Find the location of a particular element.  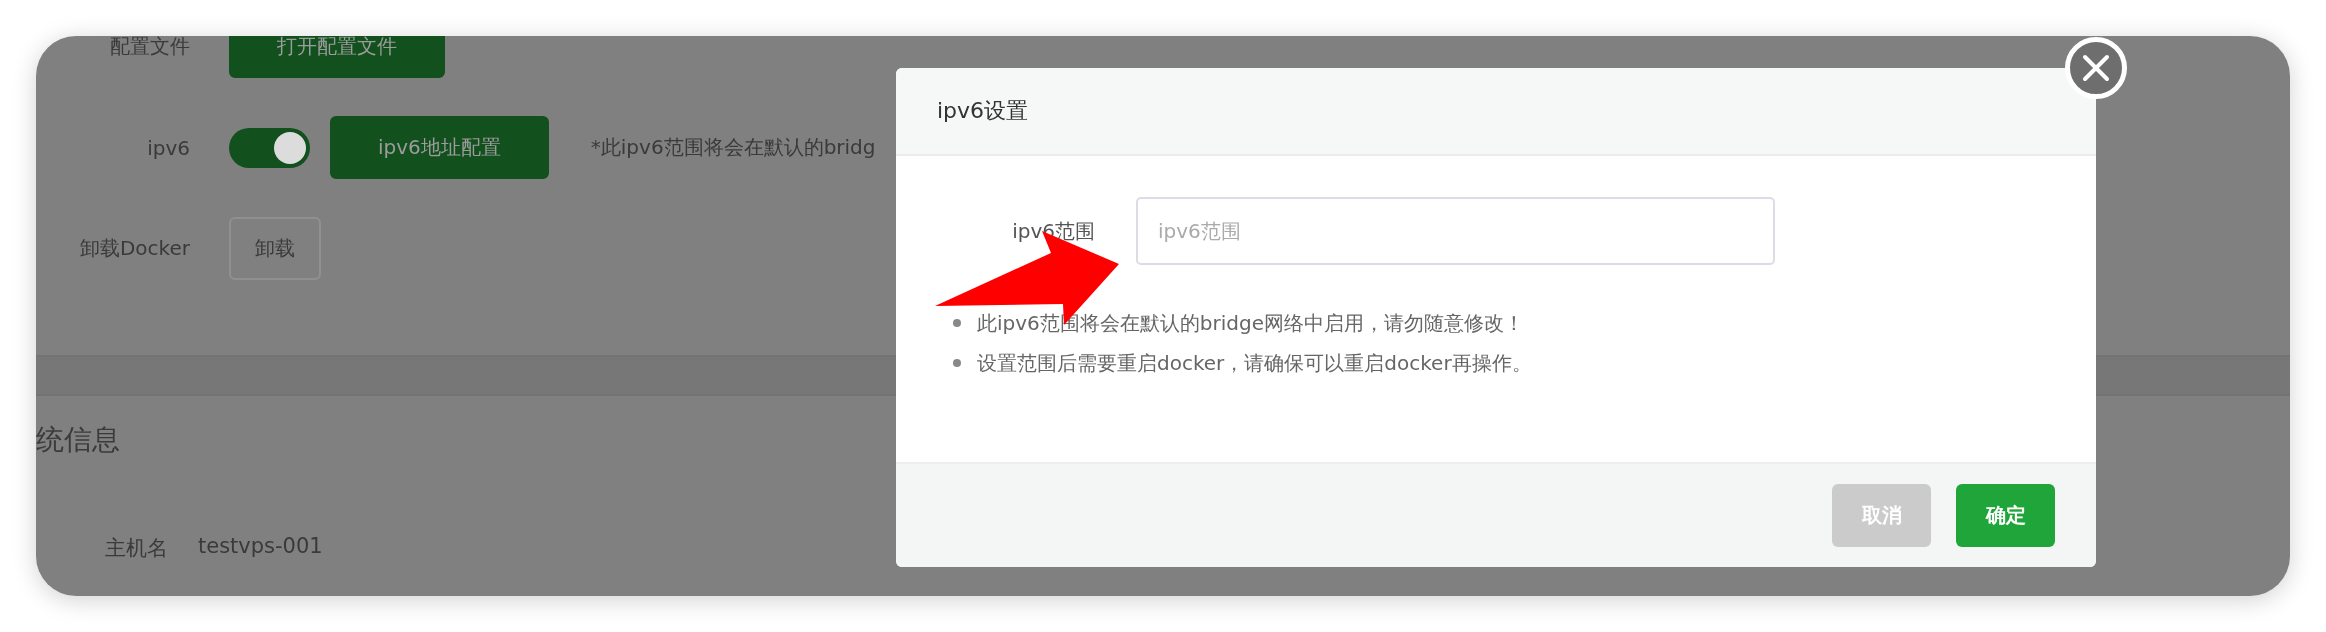

tip-text: 设置范围后需要重启docker，请确保可以重启docker再操作。 is located at coordinates (1254, 363).